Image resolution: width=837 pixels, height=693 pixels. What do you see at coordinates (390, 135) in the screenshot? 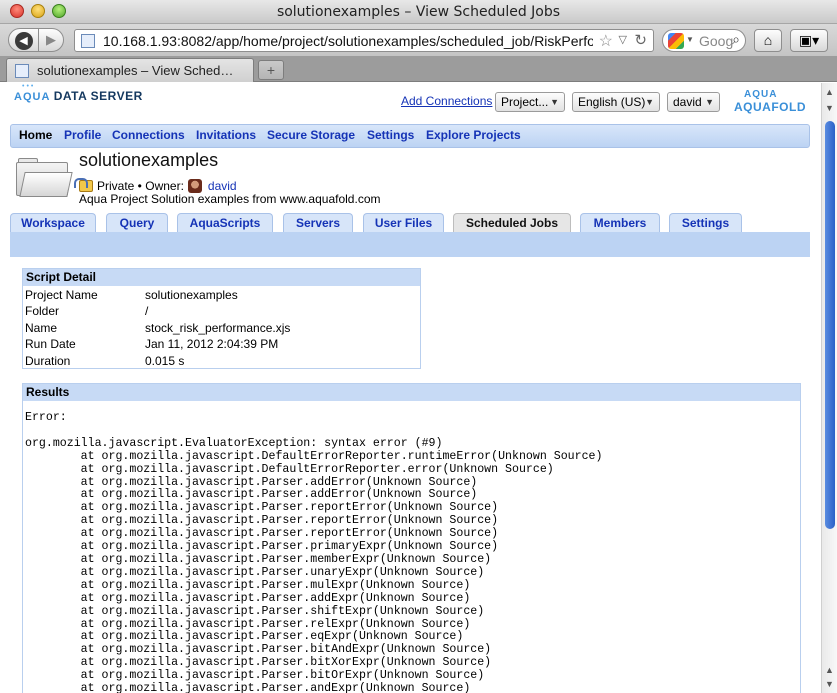
I see `nav-settings: Settings` at bounding box center [390, 135].